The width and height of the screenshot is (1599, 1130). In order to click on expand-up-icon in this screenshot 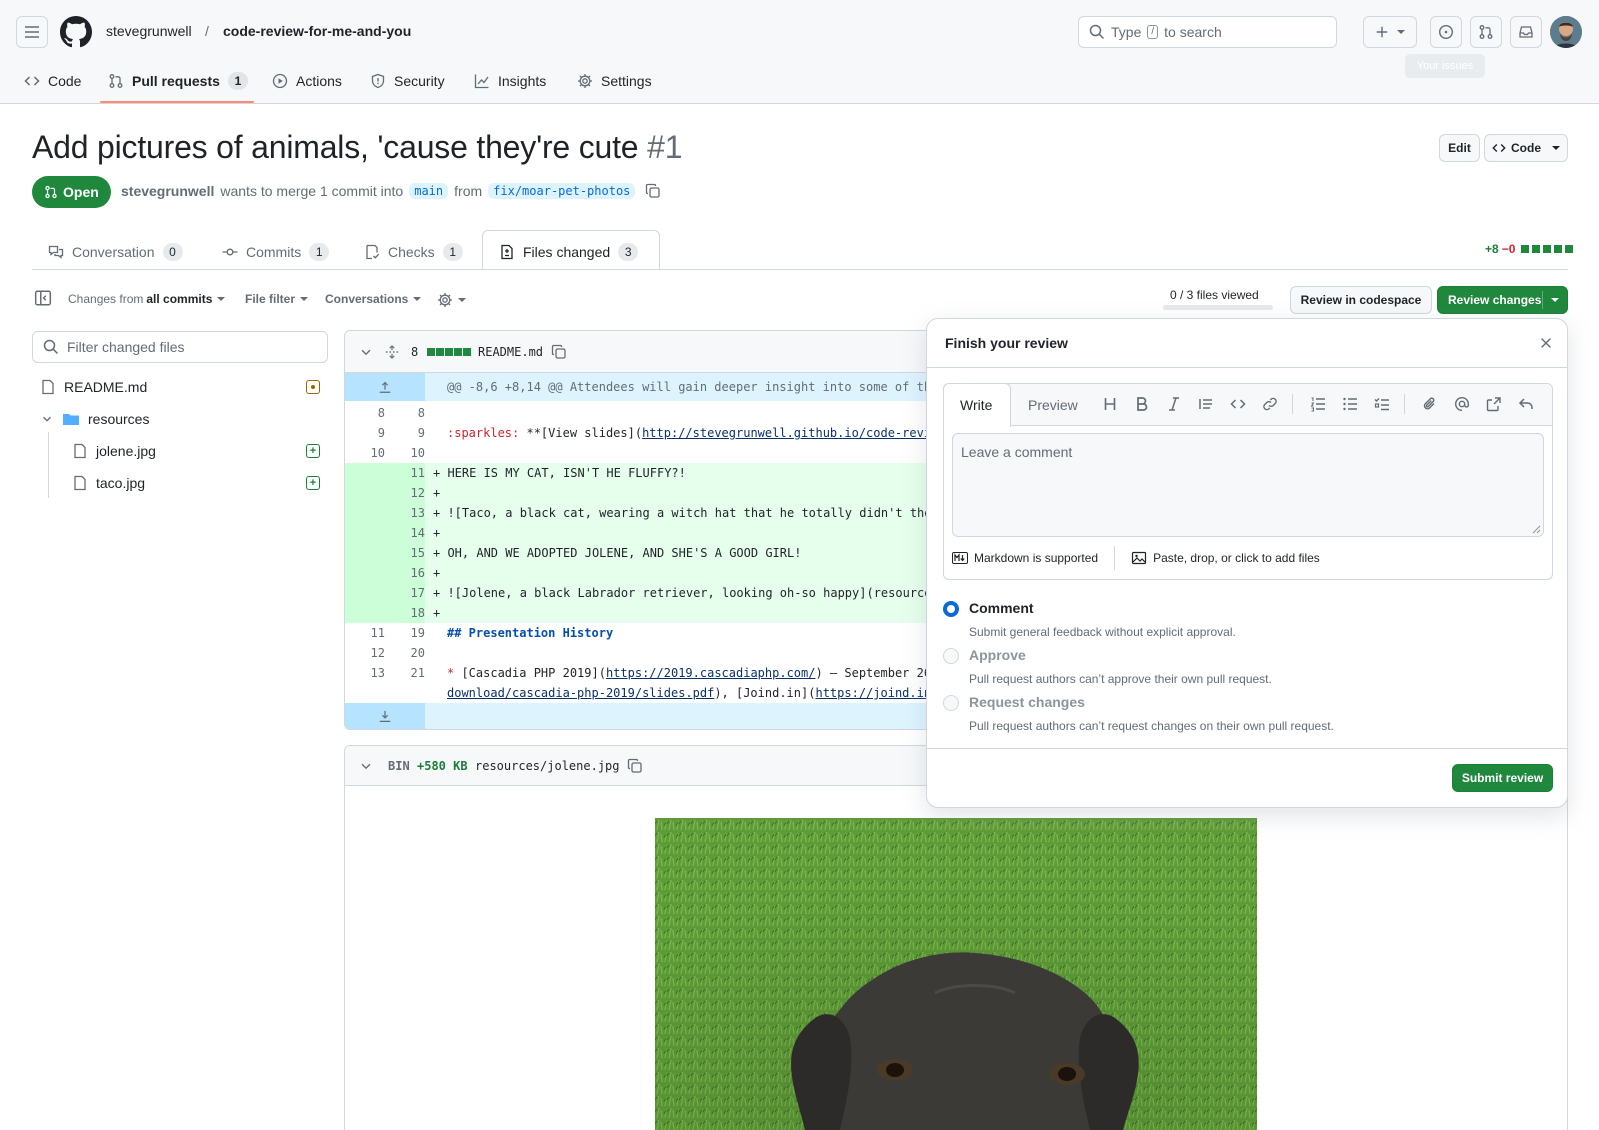, I will do `click(385, 387)`.